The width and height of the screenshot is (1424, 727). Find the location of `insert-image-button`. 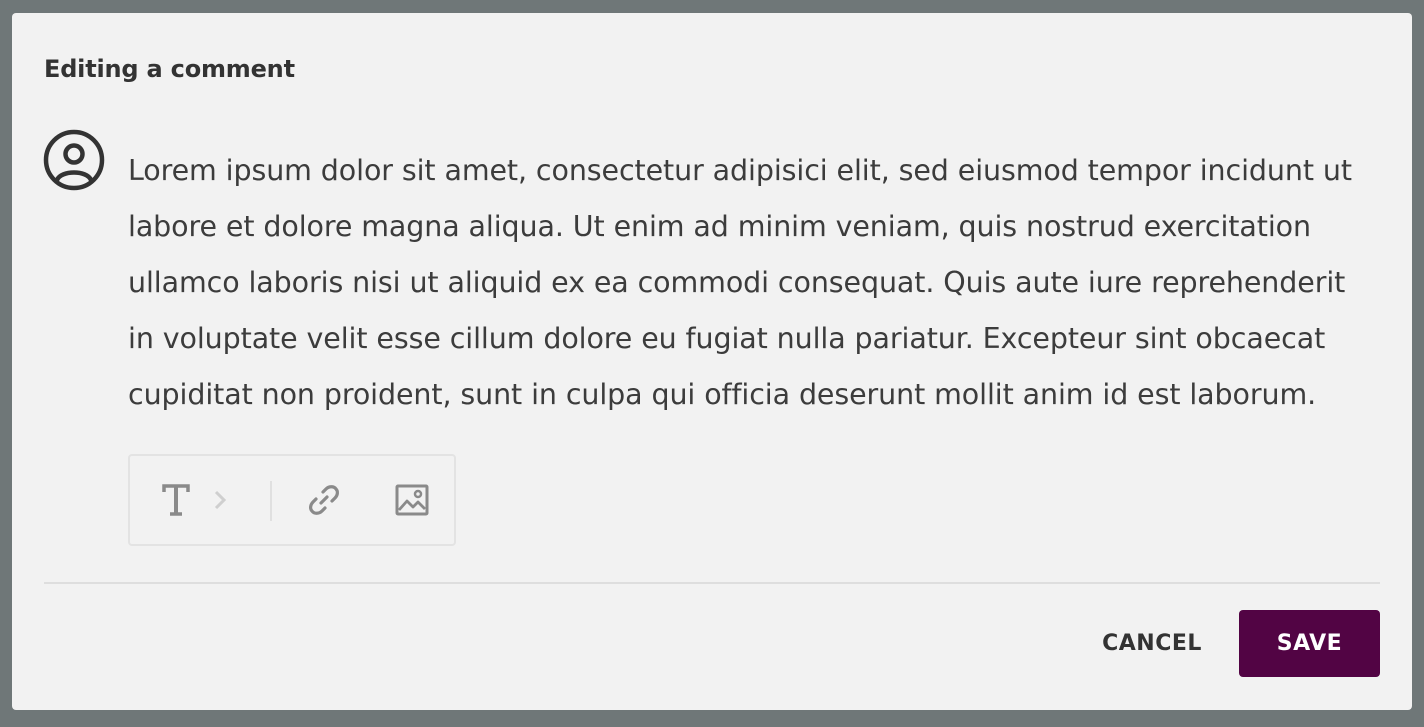

insert-image-button is located at coordinates (412, 500).